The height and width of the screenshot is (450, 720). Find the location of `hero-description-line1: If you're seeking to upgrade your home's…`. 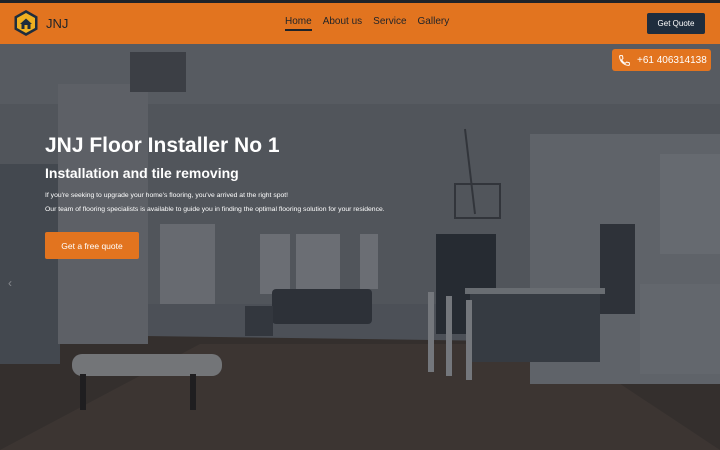

hero-description-line1: If you're seeking to upgrade your home's… is located at coordinates (167, 195).